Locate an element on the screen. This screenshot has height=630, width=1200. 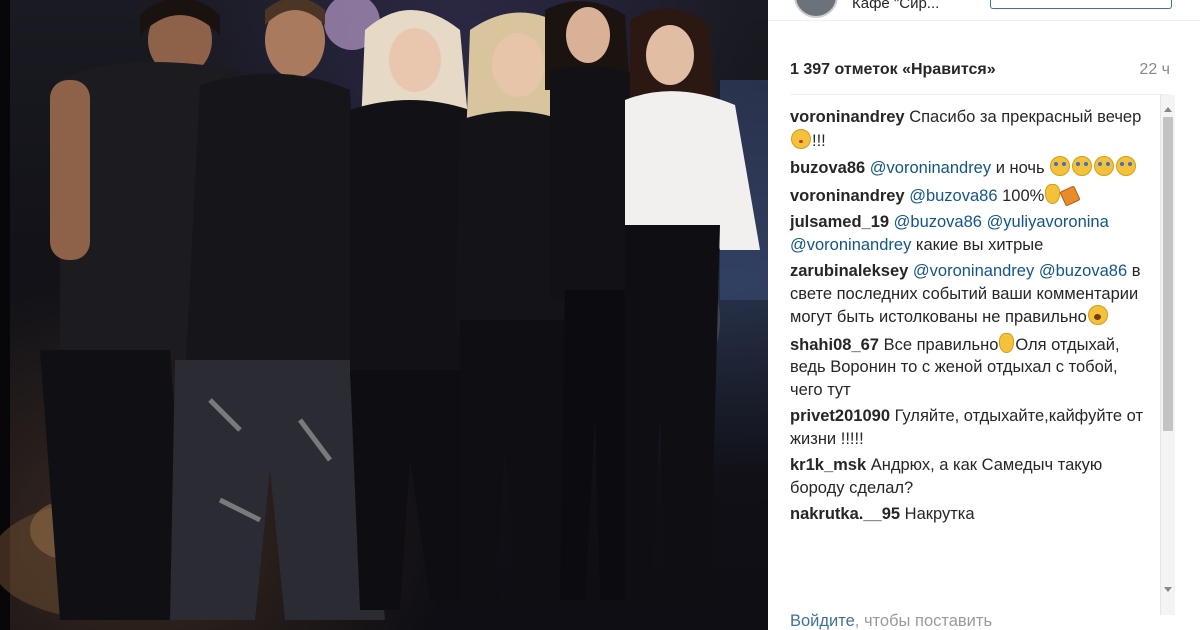
comment-username: zarubinaleksey is located at coordinates (849, 271).